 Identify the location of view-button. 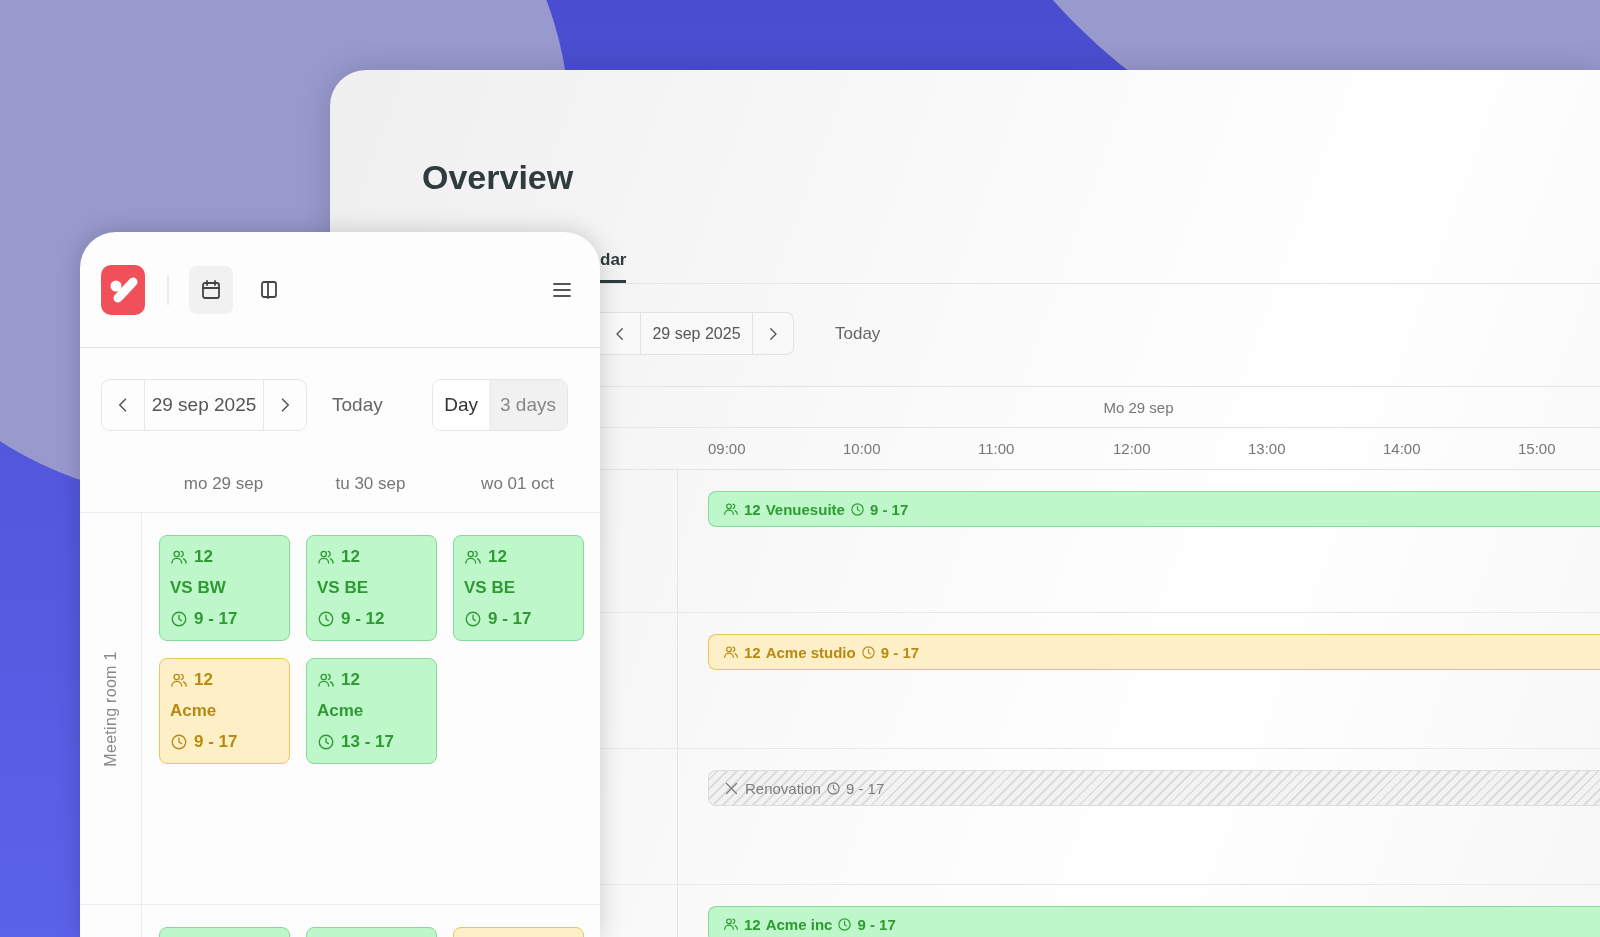
(211, 289).